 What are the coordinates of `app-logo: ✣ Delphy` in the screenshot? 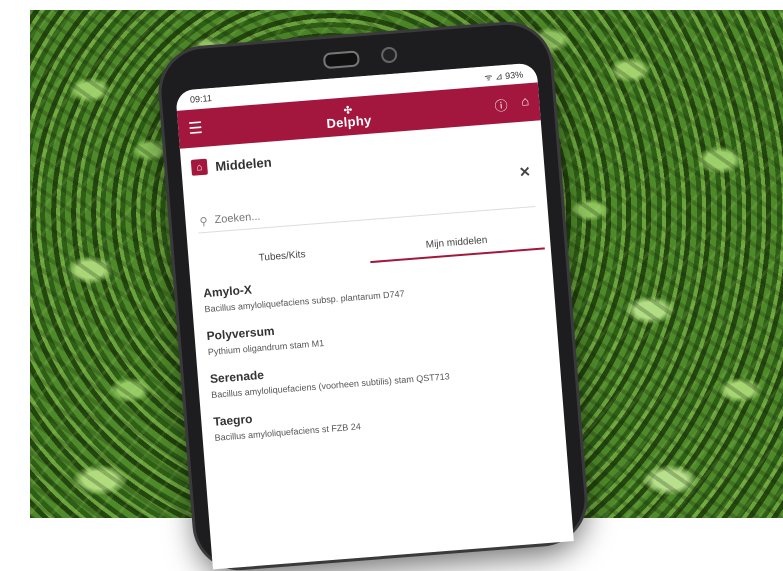 It's located at (349, 118).